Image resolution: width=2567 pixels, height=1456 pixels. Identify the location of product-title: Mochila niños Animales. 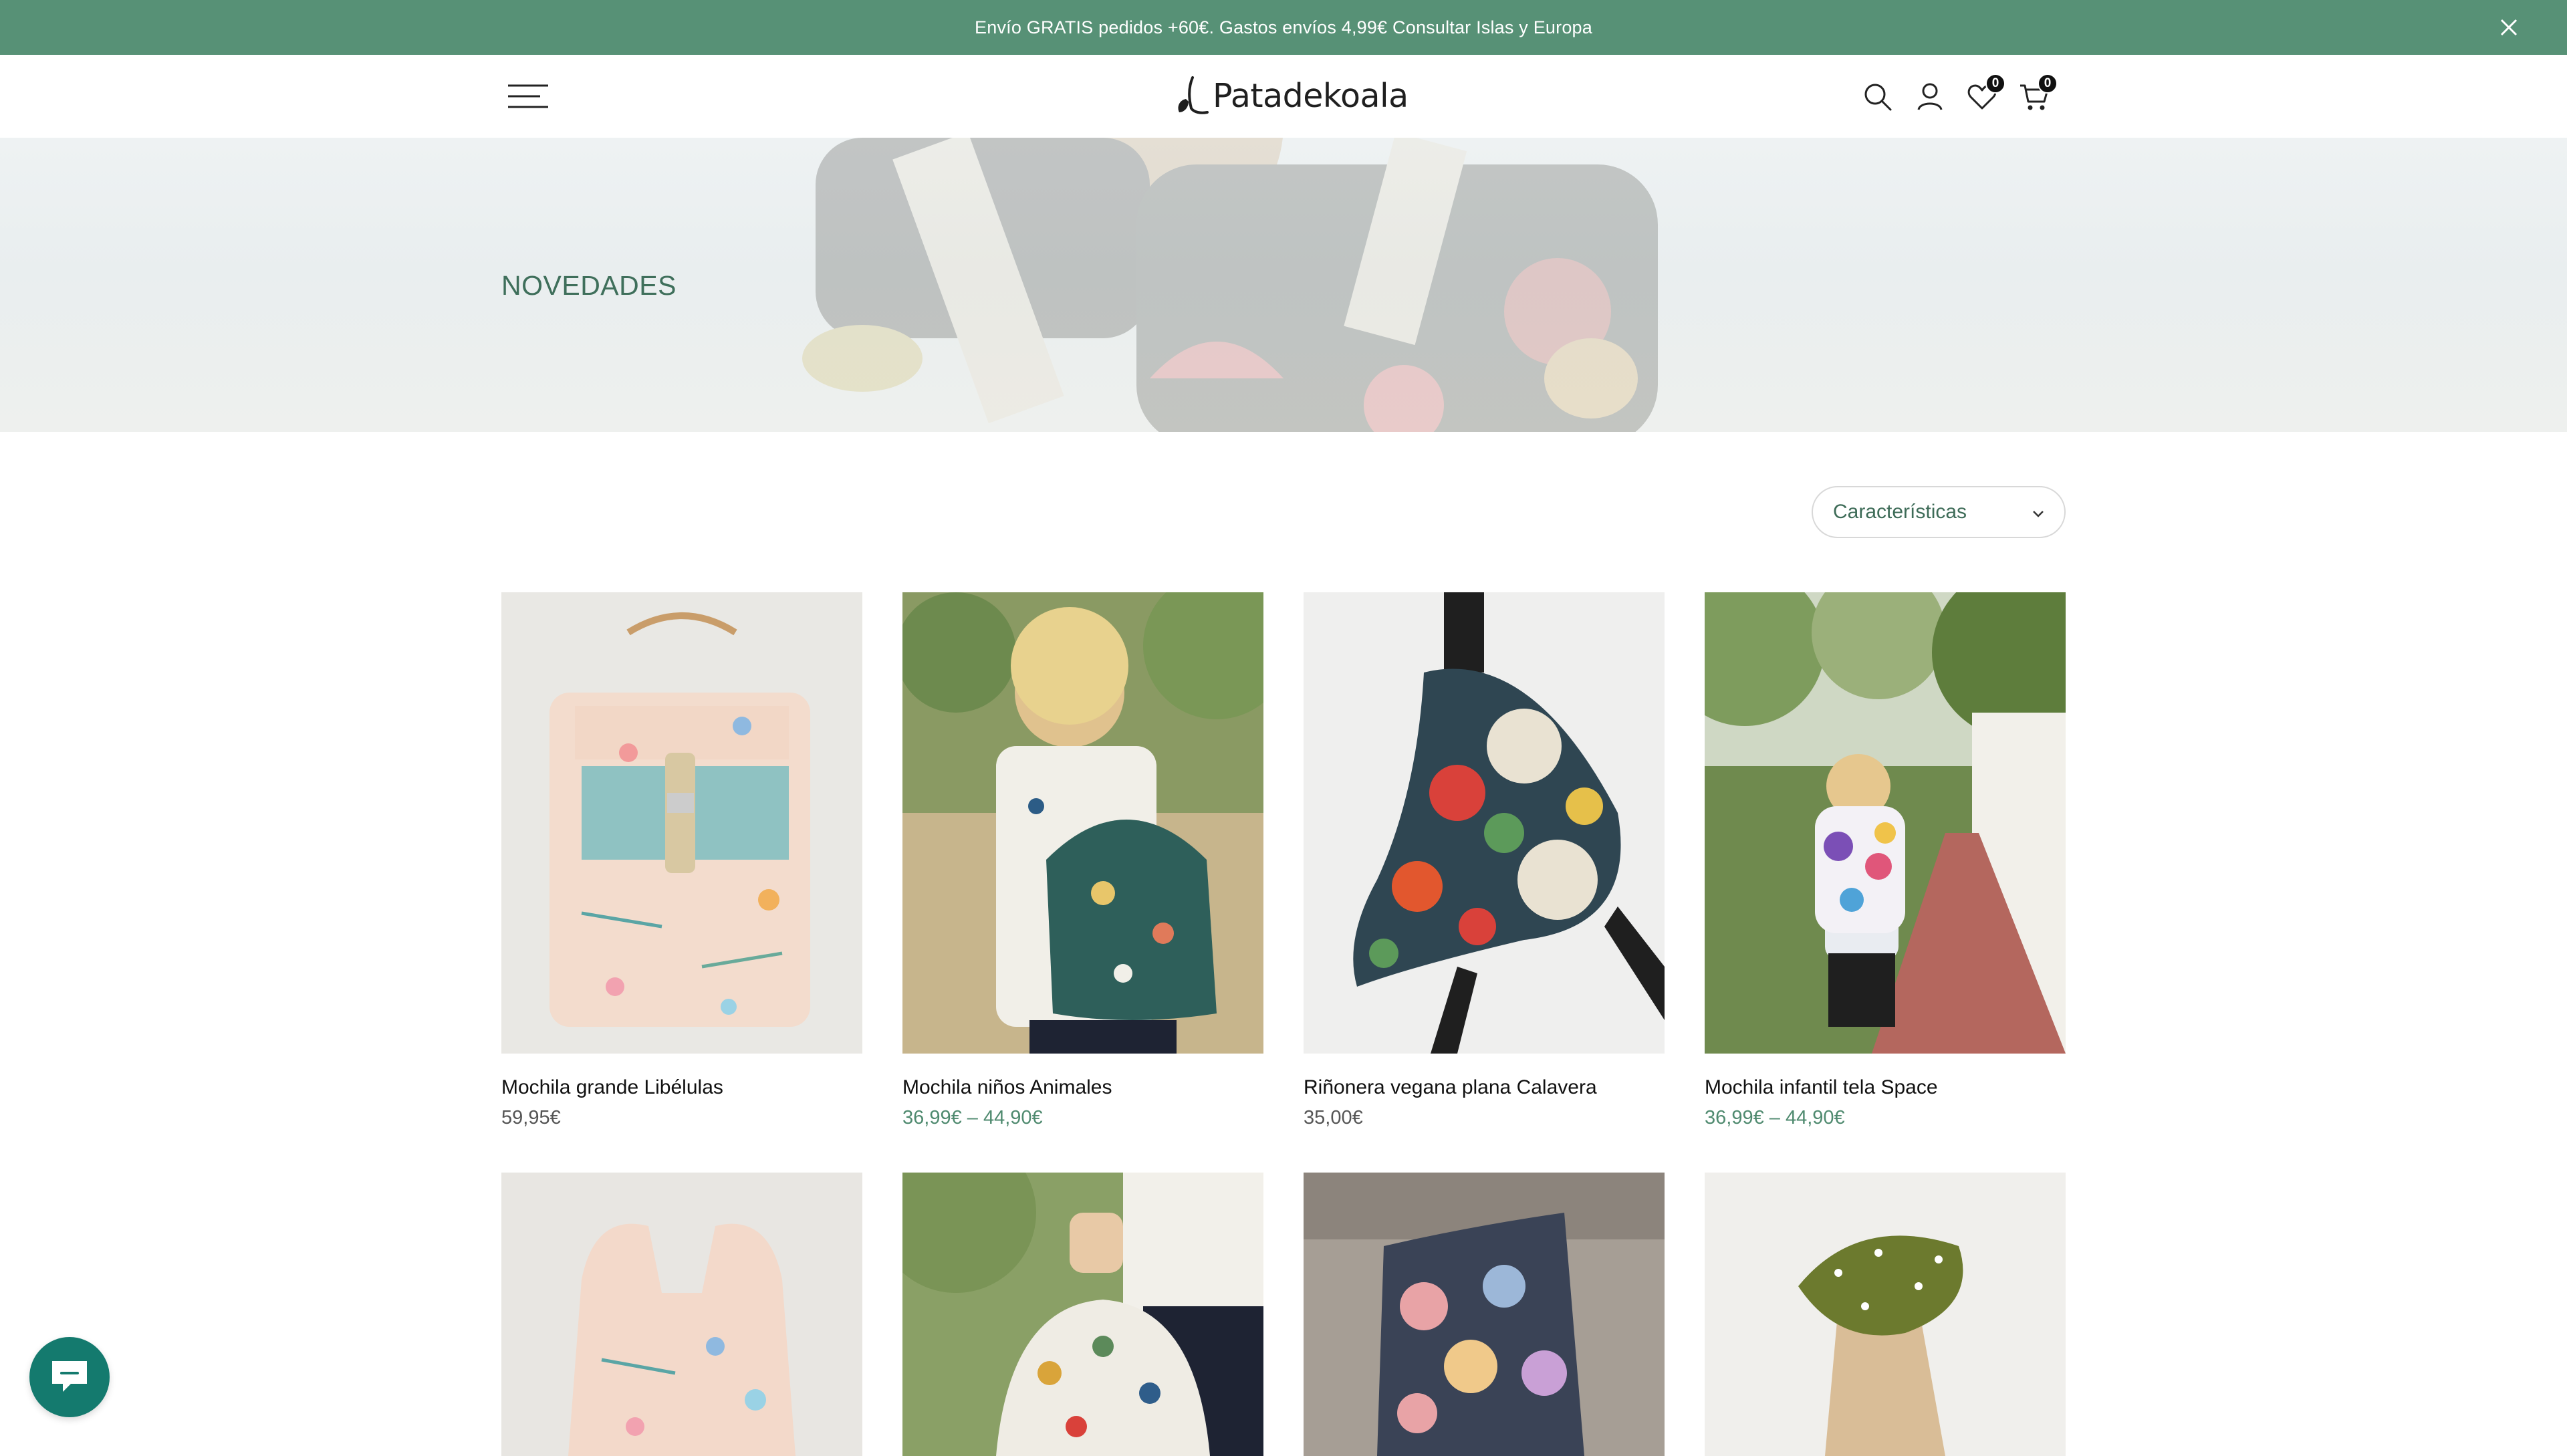
(1082, 1087).